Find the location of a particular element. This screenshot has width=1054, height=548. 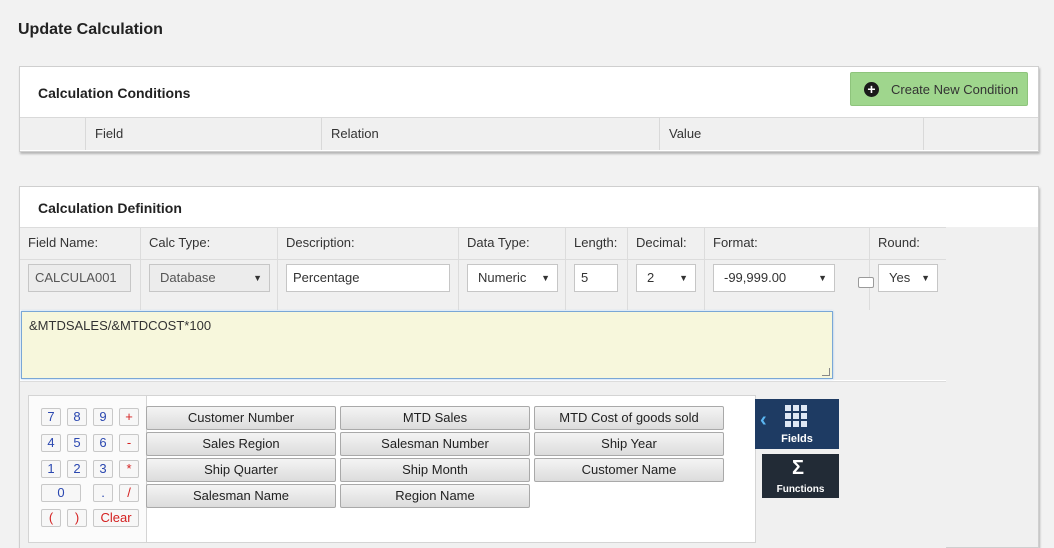

definition-title: Calculation Definition is located at coordinates (110, 208).